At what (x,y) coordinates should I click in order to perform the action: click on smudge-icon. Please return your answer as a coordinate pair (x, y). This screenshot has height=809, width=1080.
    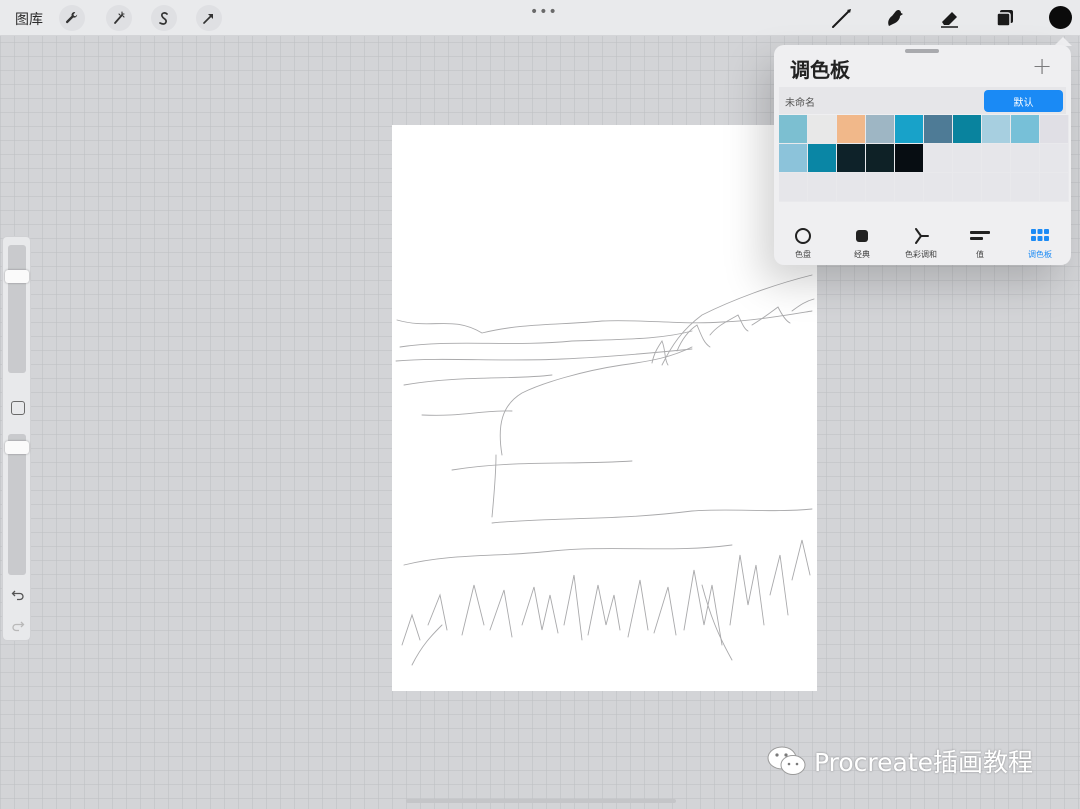
    Looking at the image, I should click on (895, 18).